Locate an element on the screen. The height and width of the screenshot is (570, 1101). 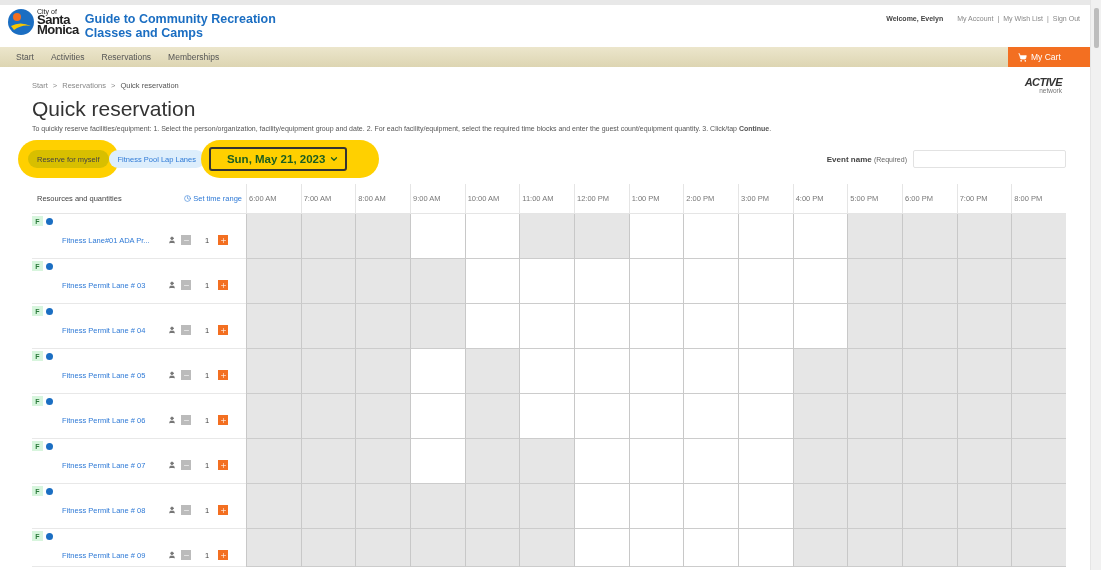
site-title: Guide to Community Recreation is located at coordinates (180, 19).